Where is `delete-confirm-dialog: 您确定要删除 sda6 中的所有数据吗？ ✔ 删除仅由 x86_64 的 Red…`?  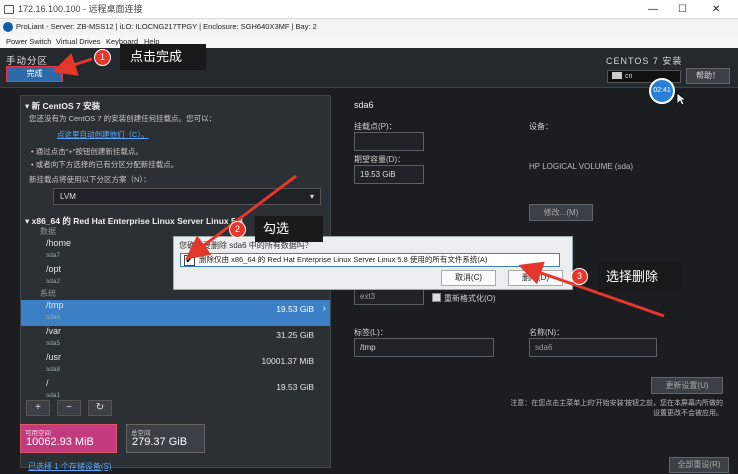
delete-confirm-dialog: 您确定要删除 sda6 中的所有数据吗？ ✔ 删除仅由 x86_64 的 Red… is located at coordinates (373, 263).